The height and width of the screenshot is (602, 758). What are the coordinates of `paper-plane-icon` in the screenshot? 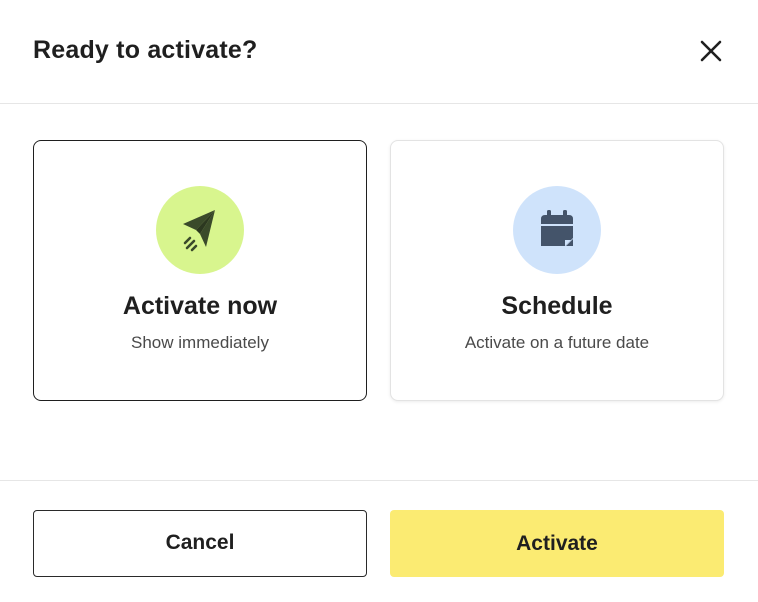 It's located at (199, 231).